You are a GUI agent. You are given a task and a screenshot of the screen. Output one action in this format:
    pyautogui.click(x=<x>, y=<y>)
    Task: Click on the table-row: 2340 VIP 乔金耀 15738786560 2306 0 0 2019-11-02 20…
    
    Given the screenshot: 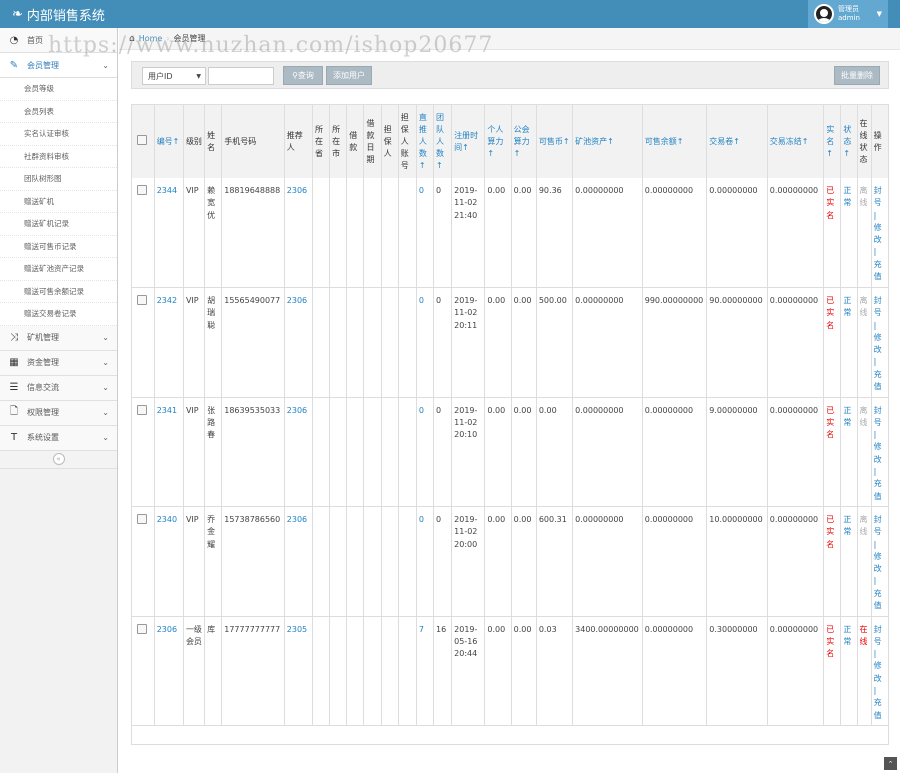 What is the action you would take?
    pyautogui.click(x=510, y=561)
    